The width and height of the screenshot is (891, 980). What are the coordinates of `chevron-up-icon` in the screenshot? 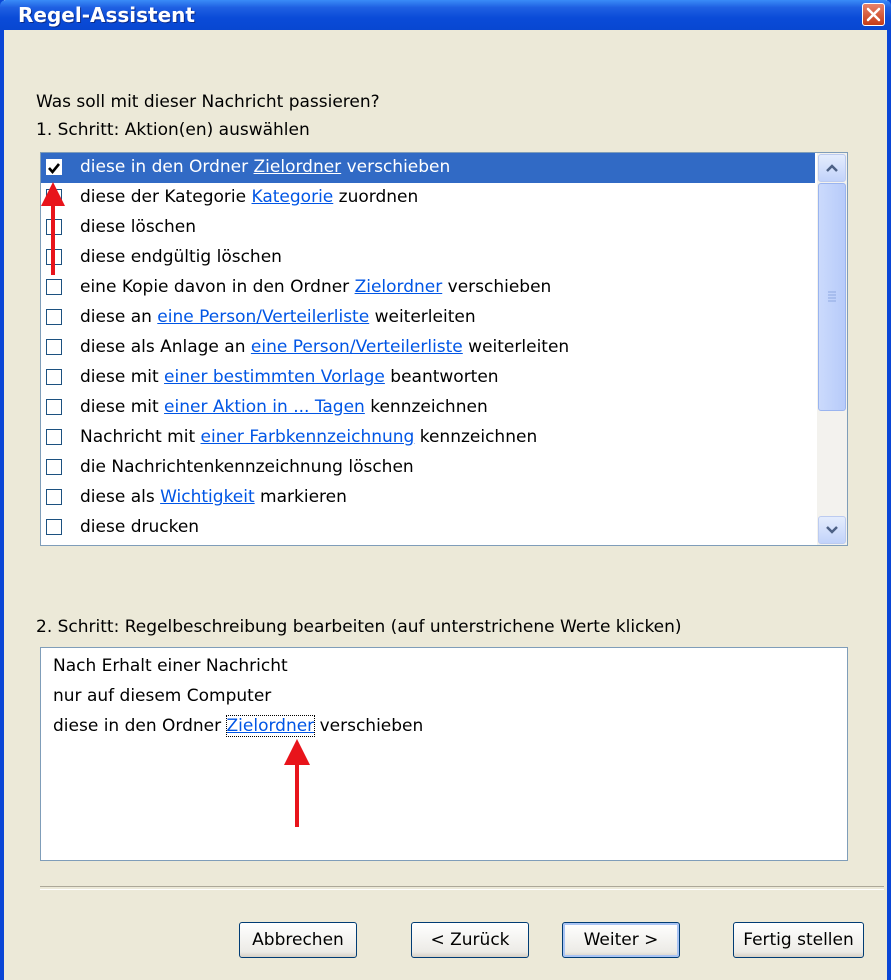 It's located at (832, 168).